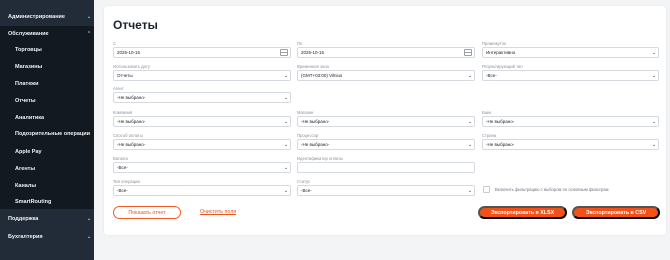 Image resolution: width=670 pixels, height=260 pixels. Describe the element at coordinates (570, 52) in the screenshot. I see `period-select: Интерактивно ⌄` at that location.